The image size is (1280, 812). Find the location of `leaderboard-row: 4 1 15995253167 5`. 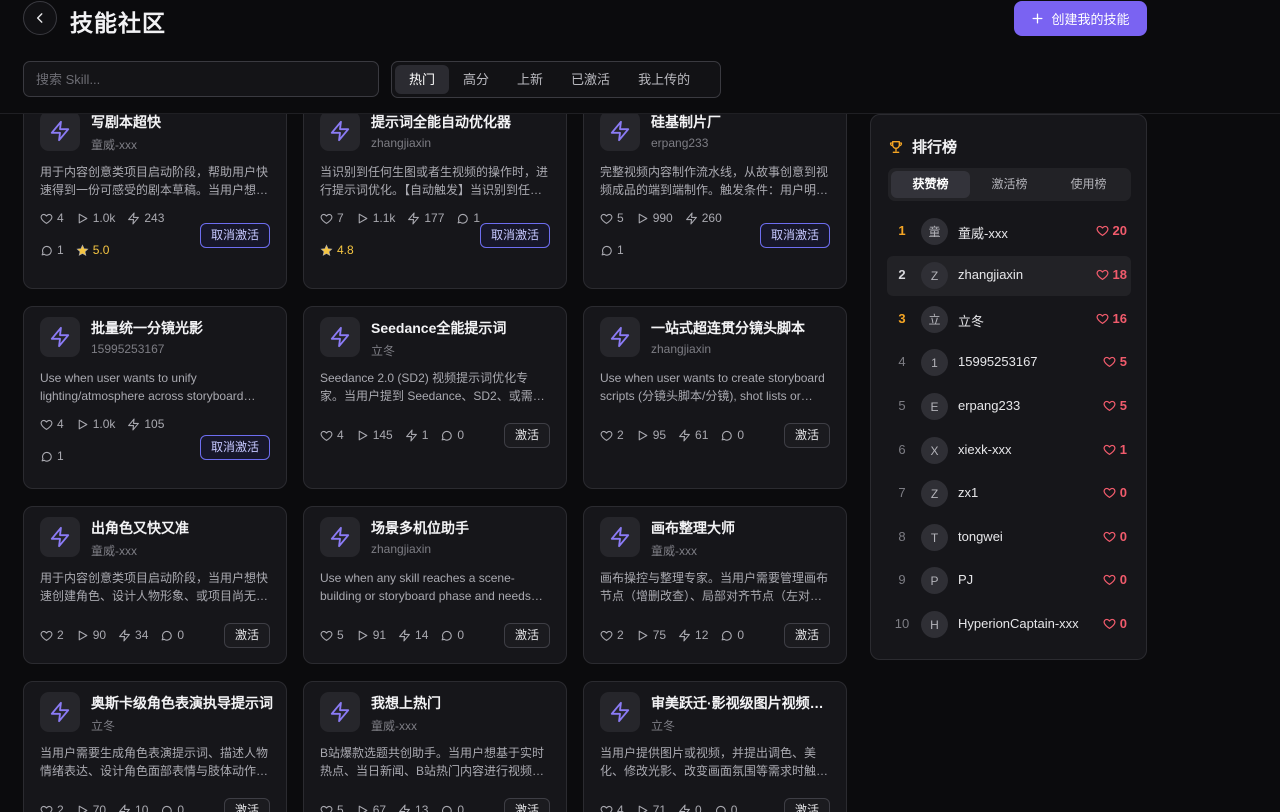

leaderboard-row: 4 1 15995253167 5 is located at coordinates (1009, 363).